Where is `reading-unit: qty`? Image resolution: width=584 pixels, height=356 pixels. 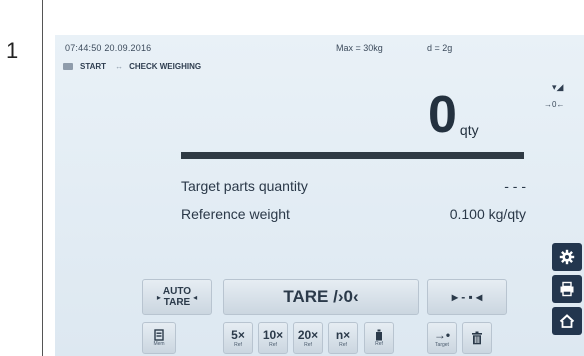
reading-unit: qty is located at coordinates (469, 130).